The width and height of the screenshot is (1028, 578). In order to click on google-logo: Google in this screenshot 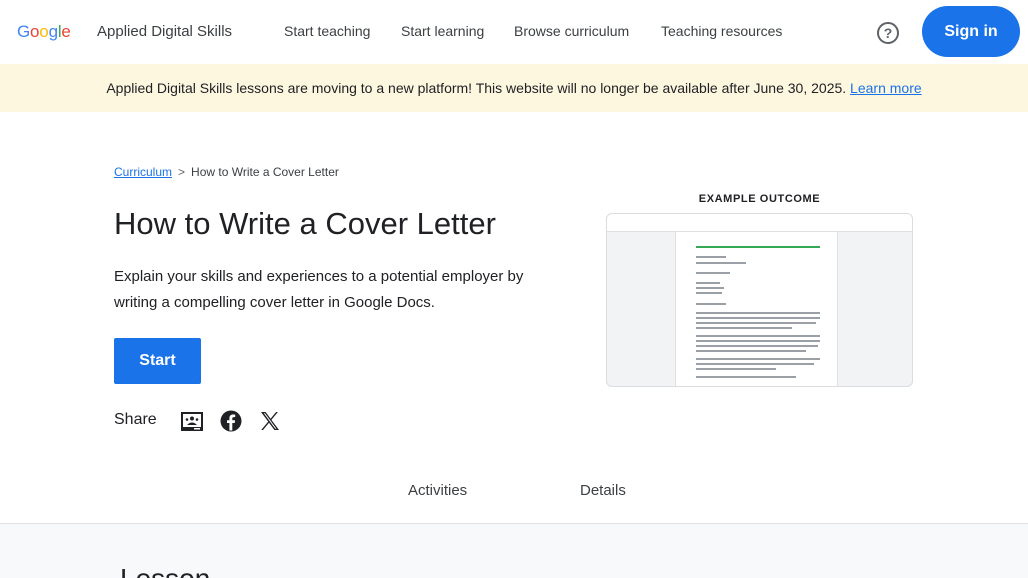, I will do `click(44, 32)`.